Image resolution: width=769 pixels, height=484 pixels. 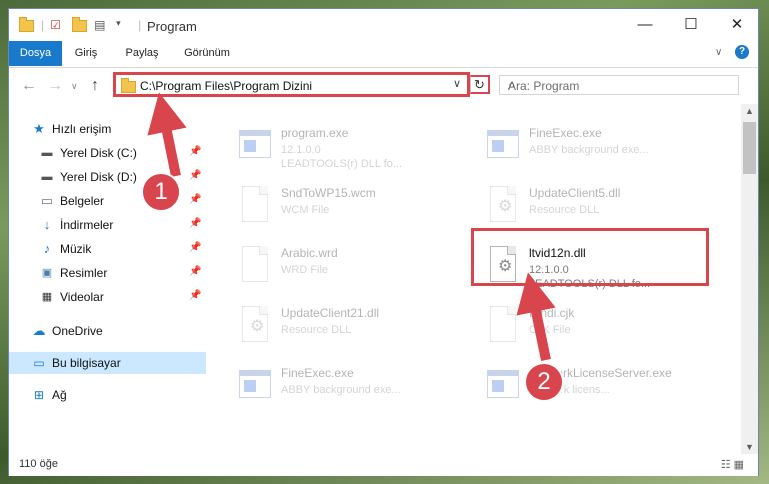 What do you see at coordinates (142, 53) in the screenshot?
I see `tab-paylas: Paylaş` at bounding box center [142, 53].